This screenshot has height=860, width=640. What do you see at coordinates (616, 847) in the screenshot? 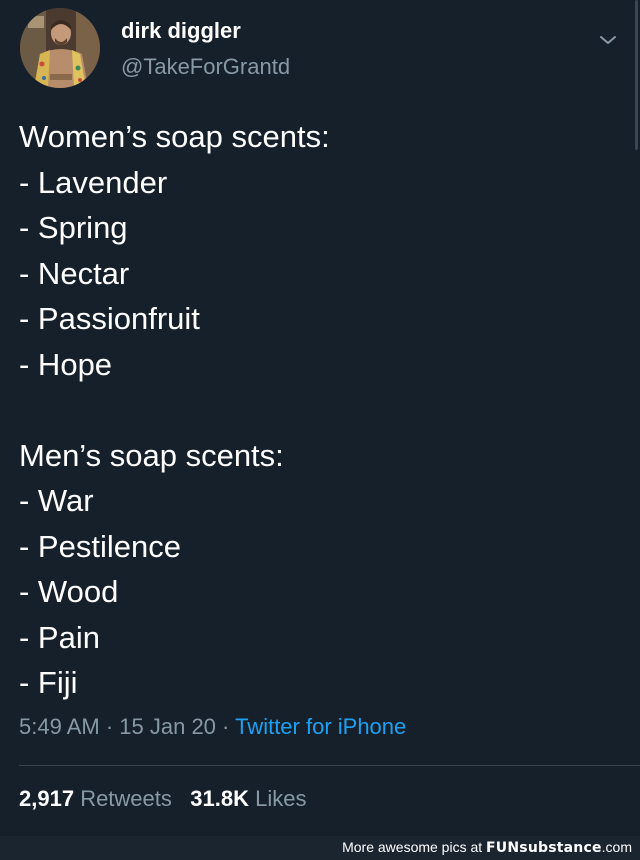
I see `watermark-suffix: .com` at bounding box center [616, 847].